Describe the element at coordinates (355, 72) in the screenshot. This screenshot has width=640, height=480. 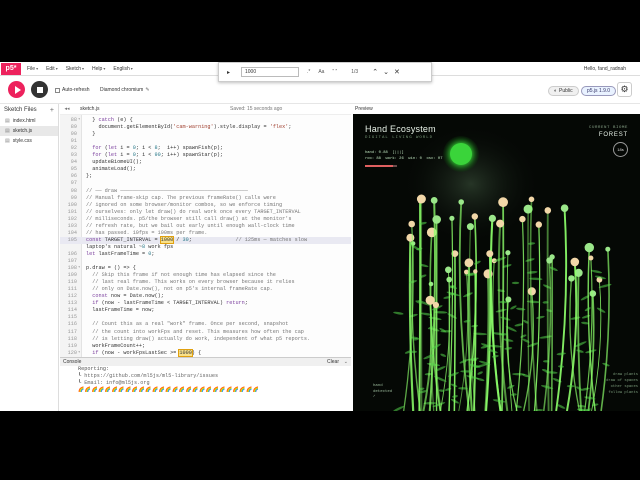
I see `find-result-count: 1/3` at that location.